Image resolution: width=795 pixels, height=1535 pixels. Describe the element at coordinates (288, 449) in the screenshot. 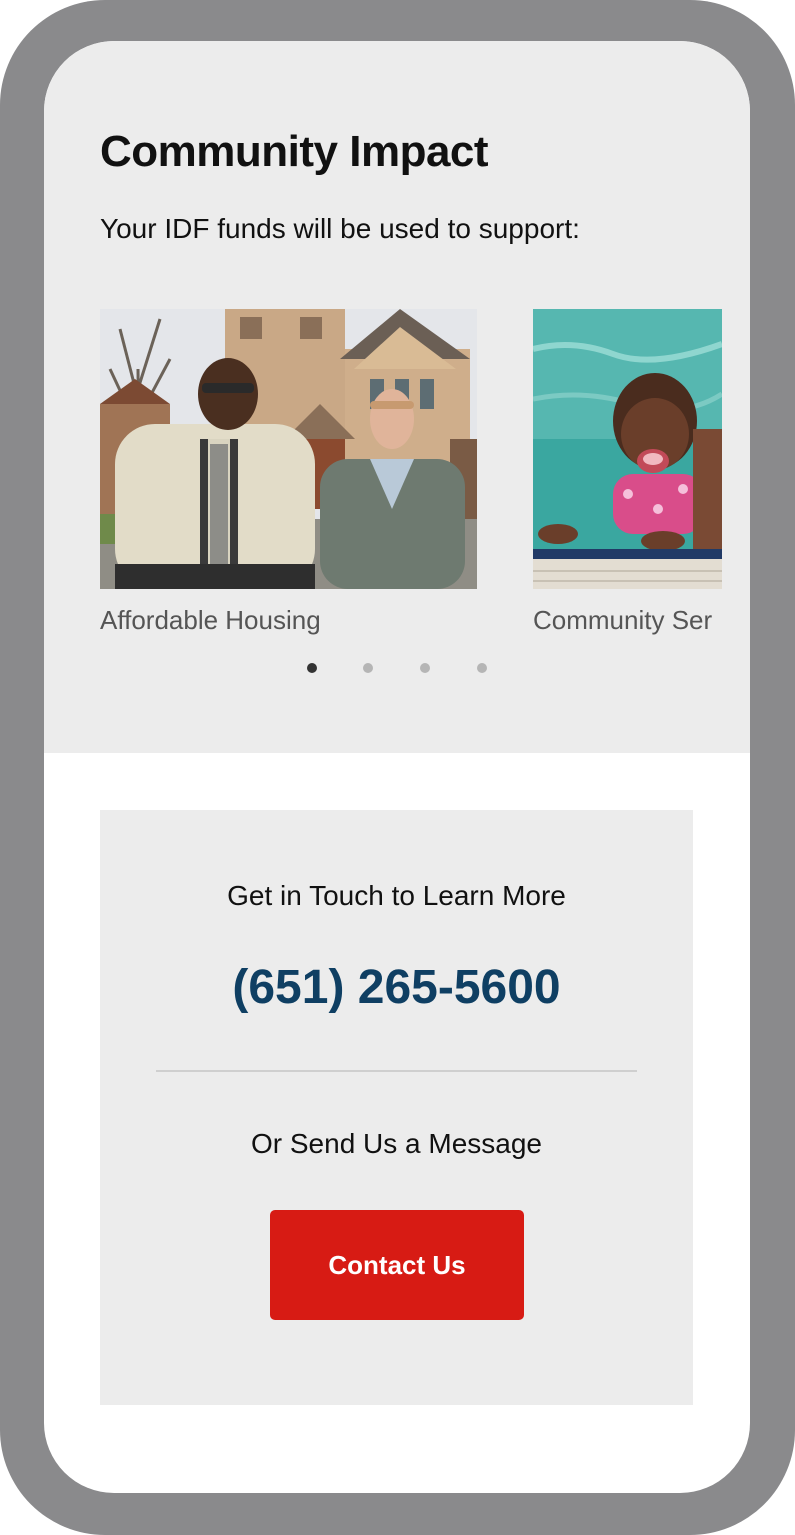

I see `affordable-housing-photo` at that location.